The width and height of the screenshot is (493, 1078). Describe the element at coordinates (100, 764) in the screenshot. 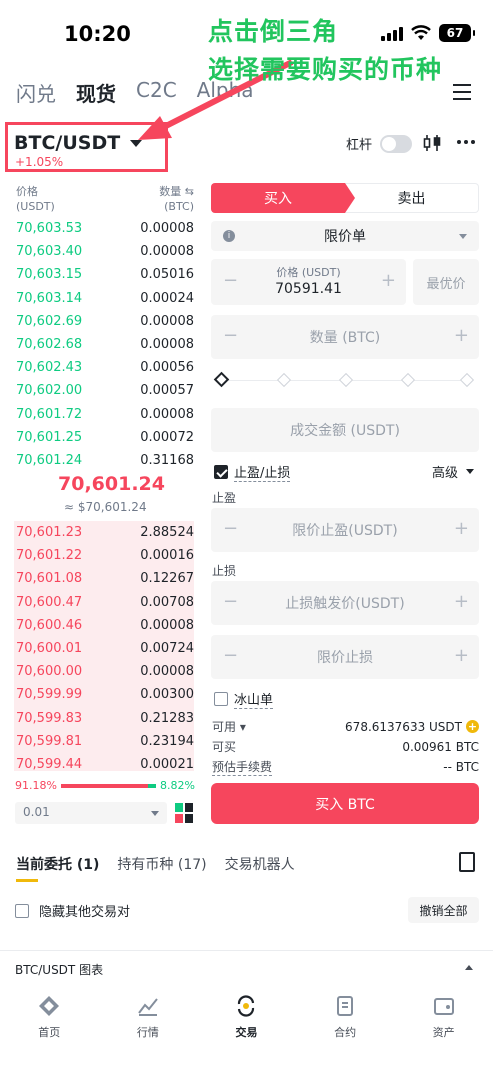

I see `orderbook-row: 70,599.44 0.00021` at that location.